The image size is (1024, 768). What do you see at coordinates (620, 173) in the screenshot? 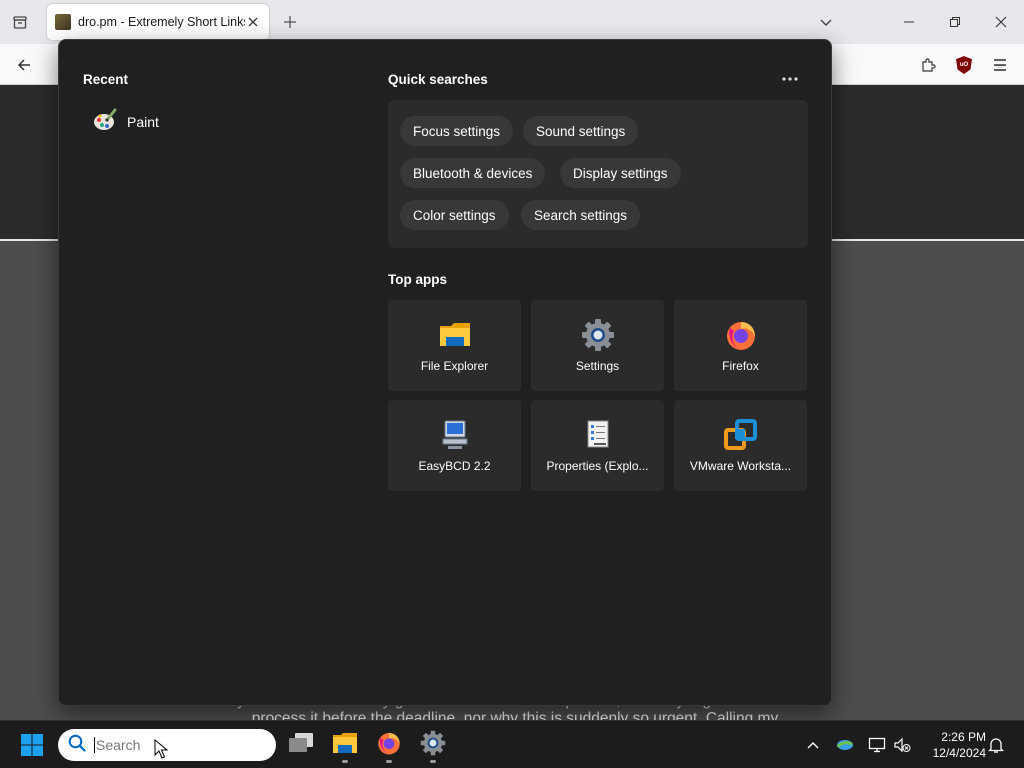
I see `quick-search-display-settings: Display settings` at bounding box center [620, 173].